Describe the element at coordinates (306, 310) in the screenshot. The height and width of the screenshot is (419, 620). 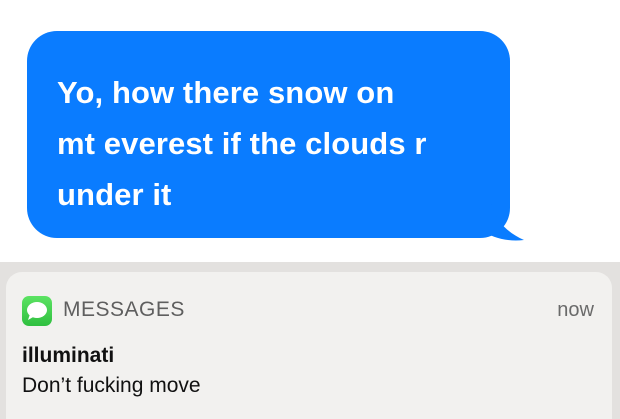
I see `notification-header: MESSAGES now` at that location.